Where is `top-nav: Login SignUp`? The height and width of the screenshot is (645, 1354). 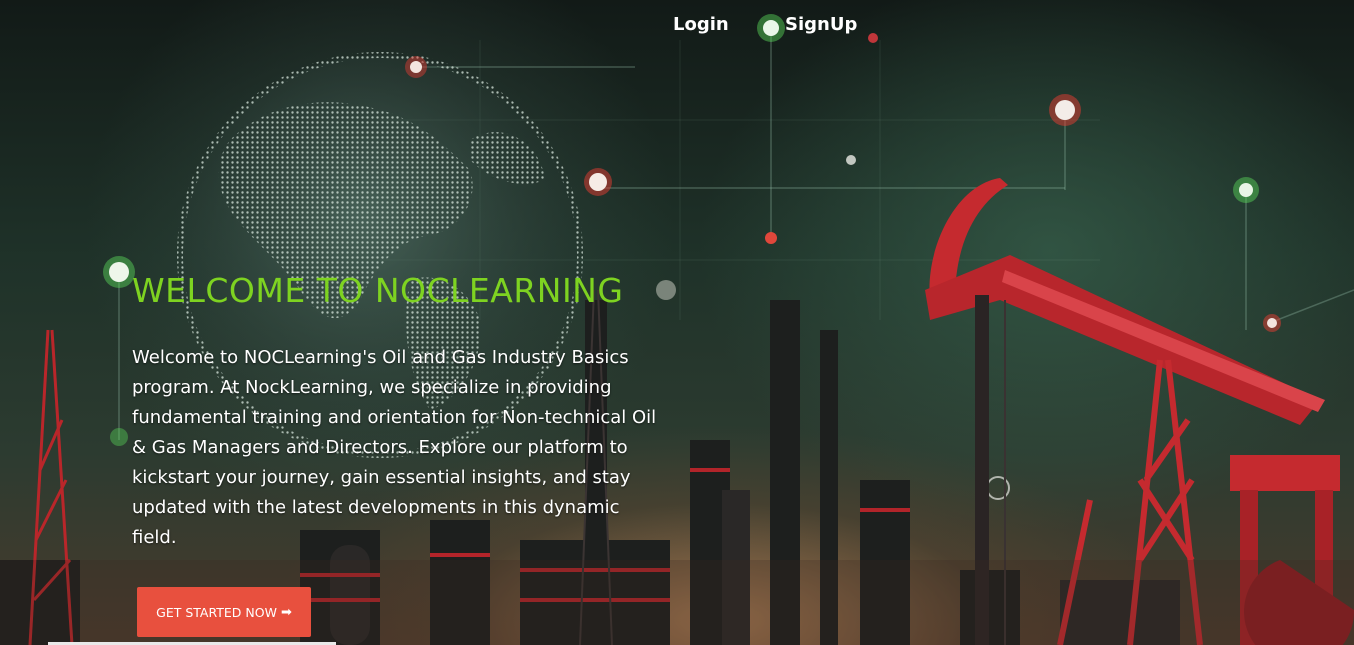 top-nav: Login SignUp is located at coordinates (677, 26).